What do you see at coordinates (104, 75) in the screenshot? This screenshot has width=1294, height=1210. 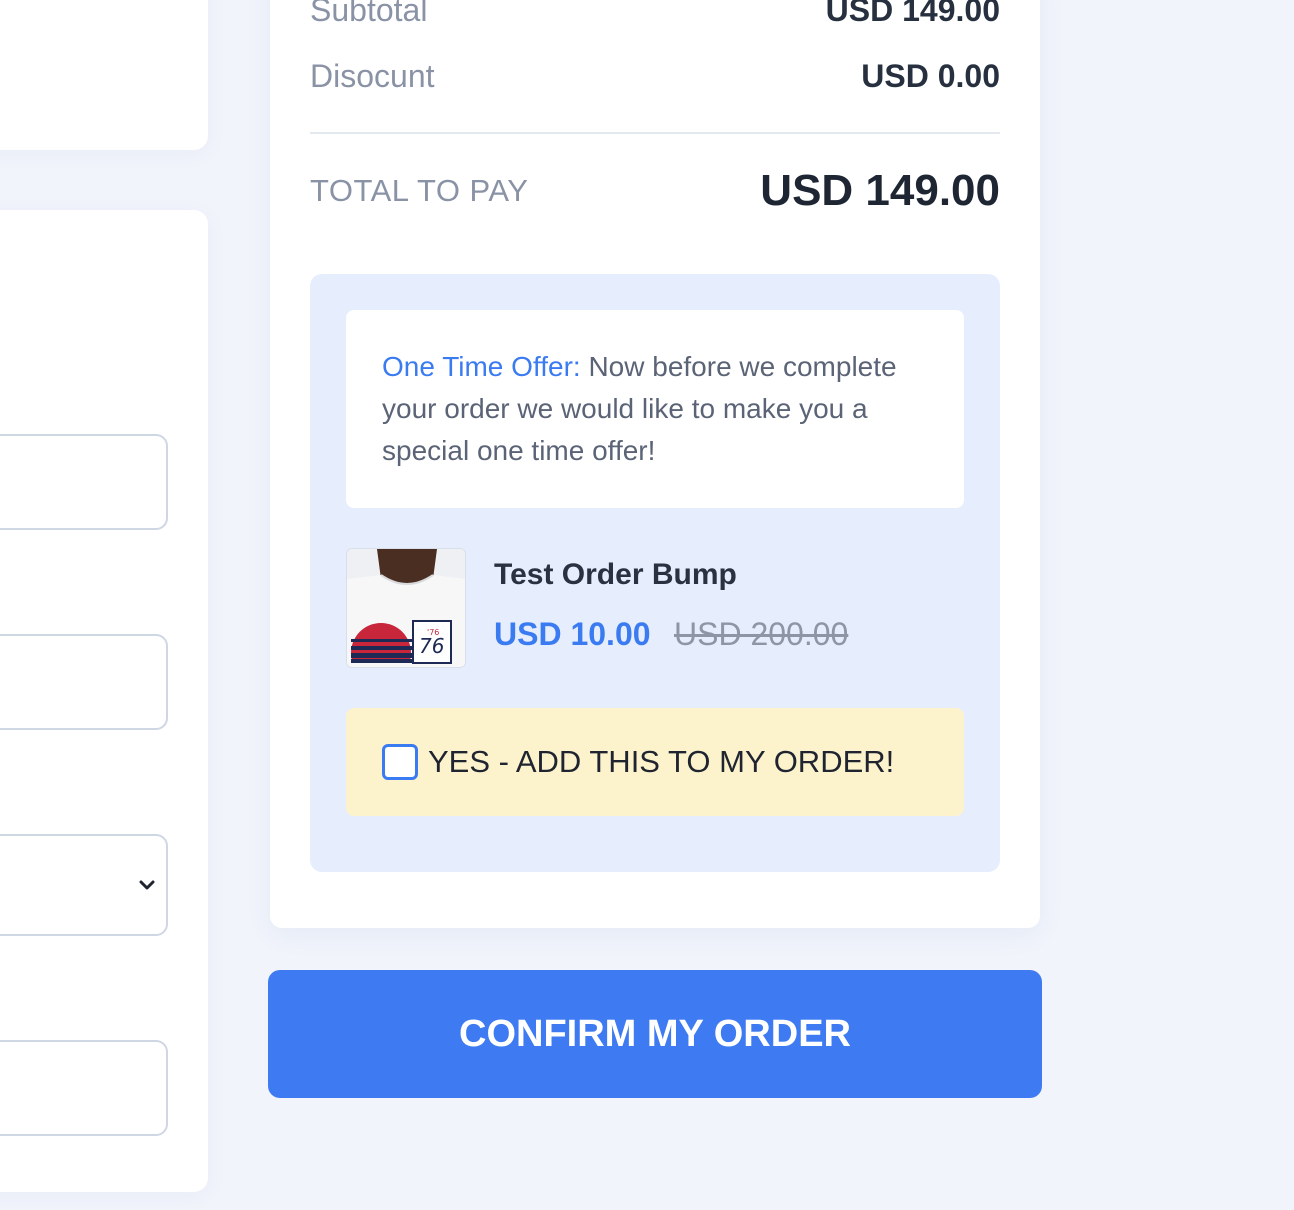 I see `form-card-top` at bounding box center [104, 75].